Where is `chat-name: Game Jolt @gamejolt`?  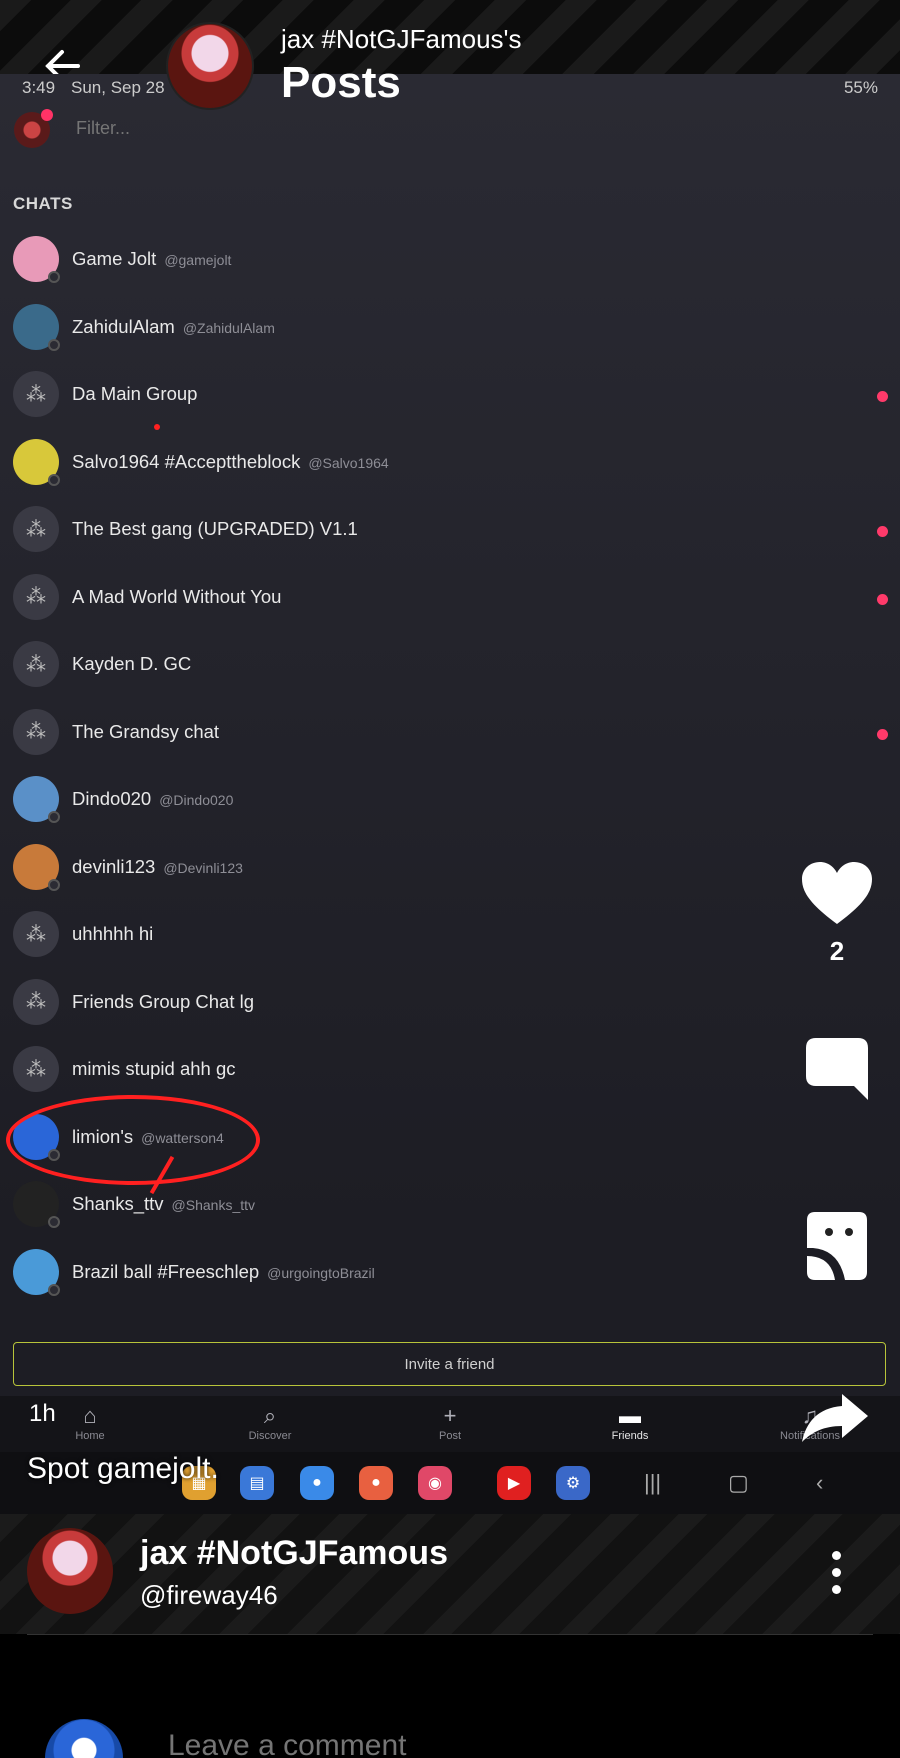
chat-name: Game Jolt @gamejolt is located at coordinates (151, 259).